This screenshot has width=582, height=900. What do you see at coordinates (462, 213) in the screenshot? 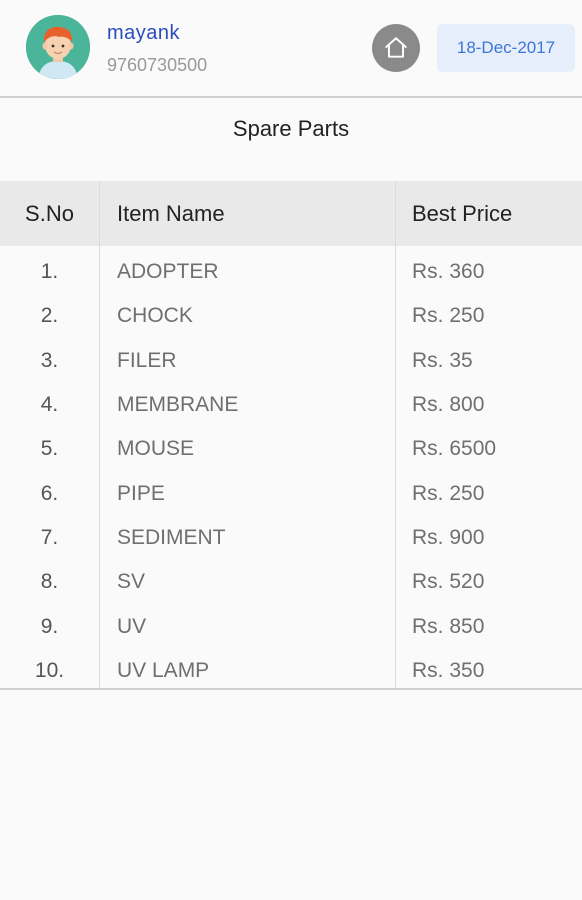
I see `column-header-best-price: Best Price` at bounding box center [462, 213].